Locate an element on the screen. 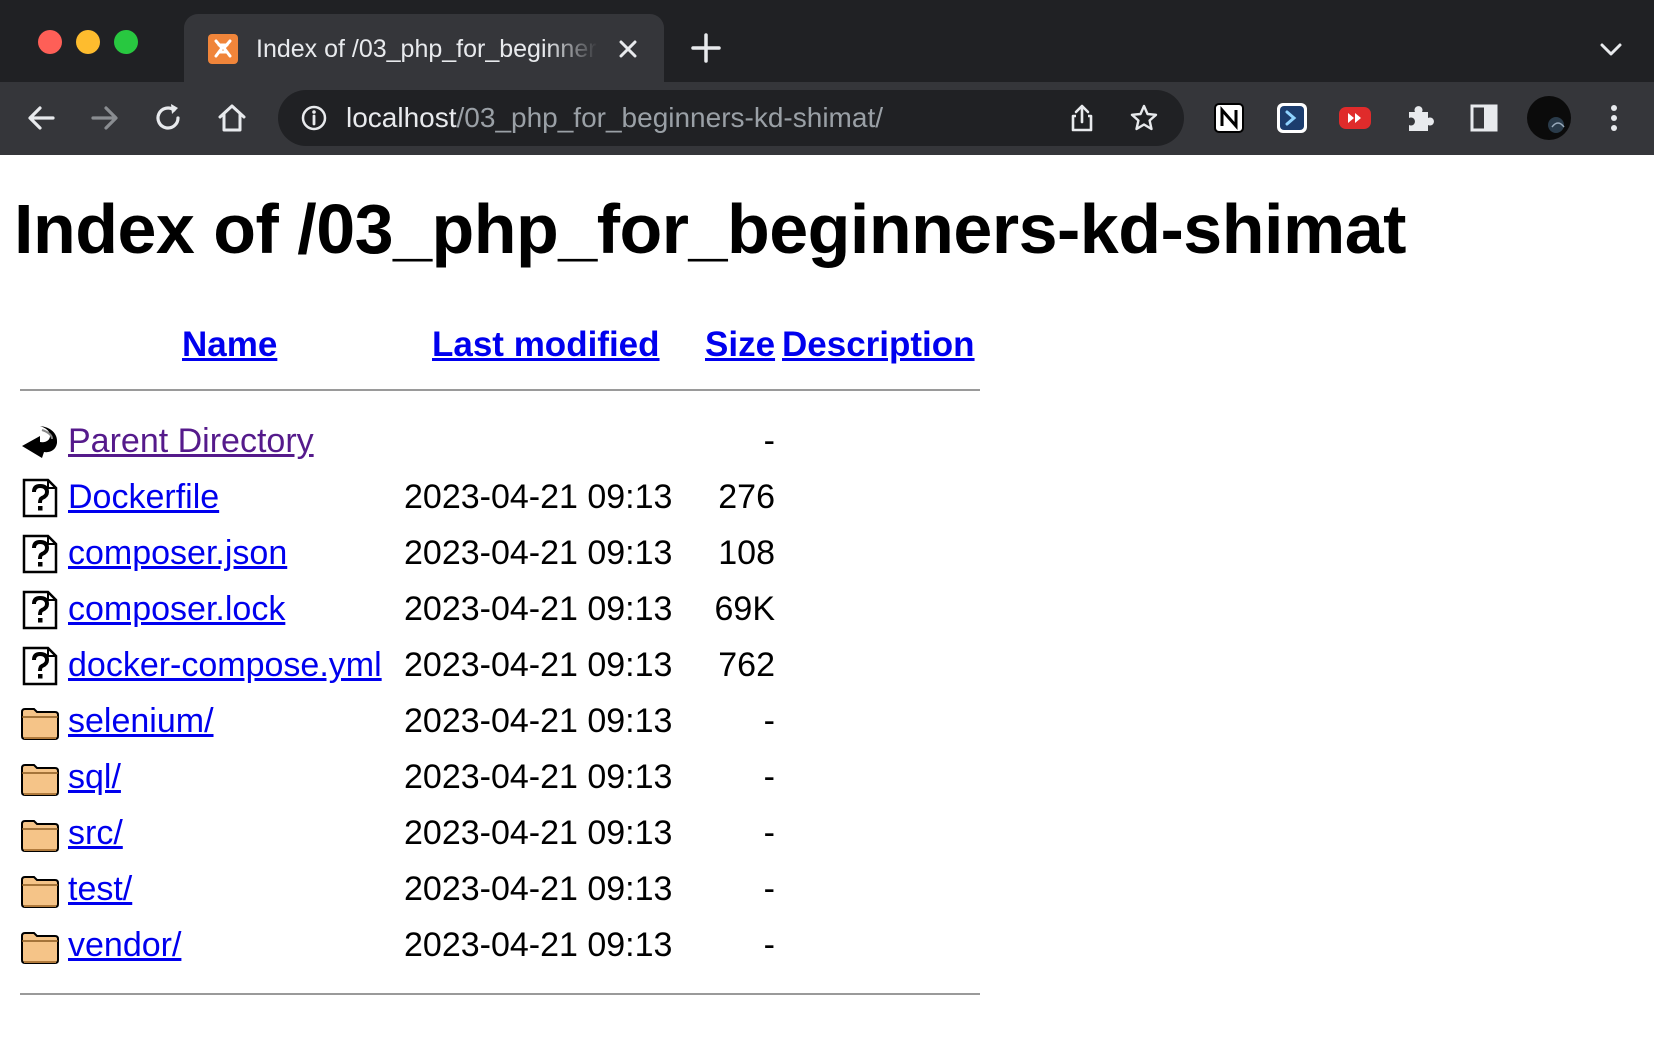  table-row: selenium/ 2023-04-21 09:13 - is located at coordinates (500, 721).